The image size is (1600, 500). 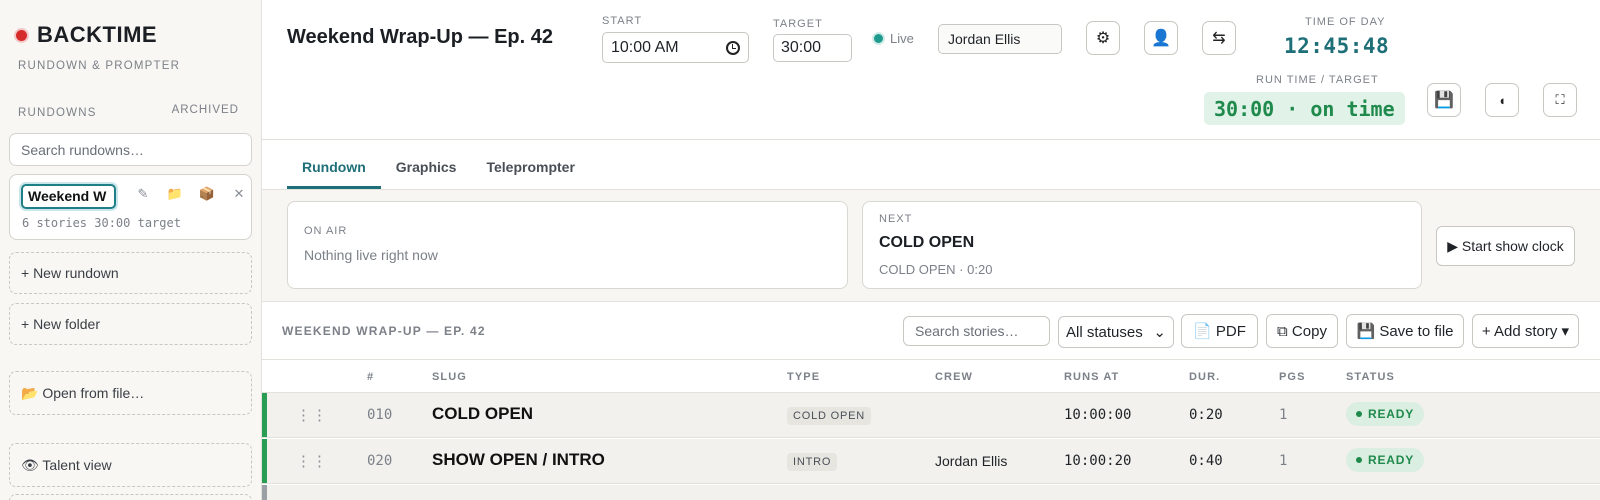 What do you see at coordinates (1204, 377) in the screenshot?
I see `column-duration: DUR.` at bounding box center [1204, 377].